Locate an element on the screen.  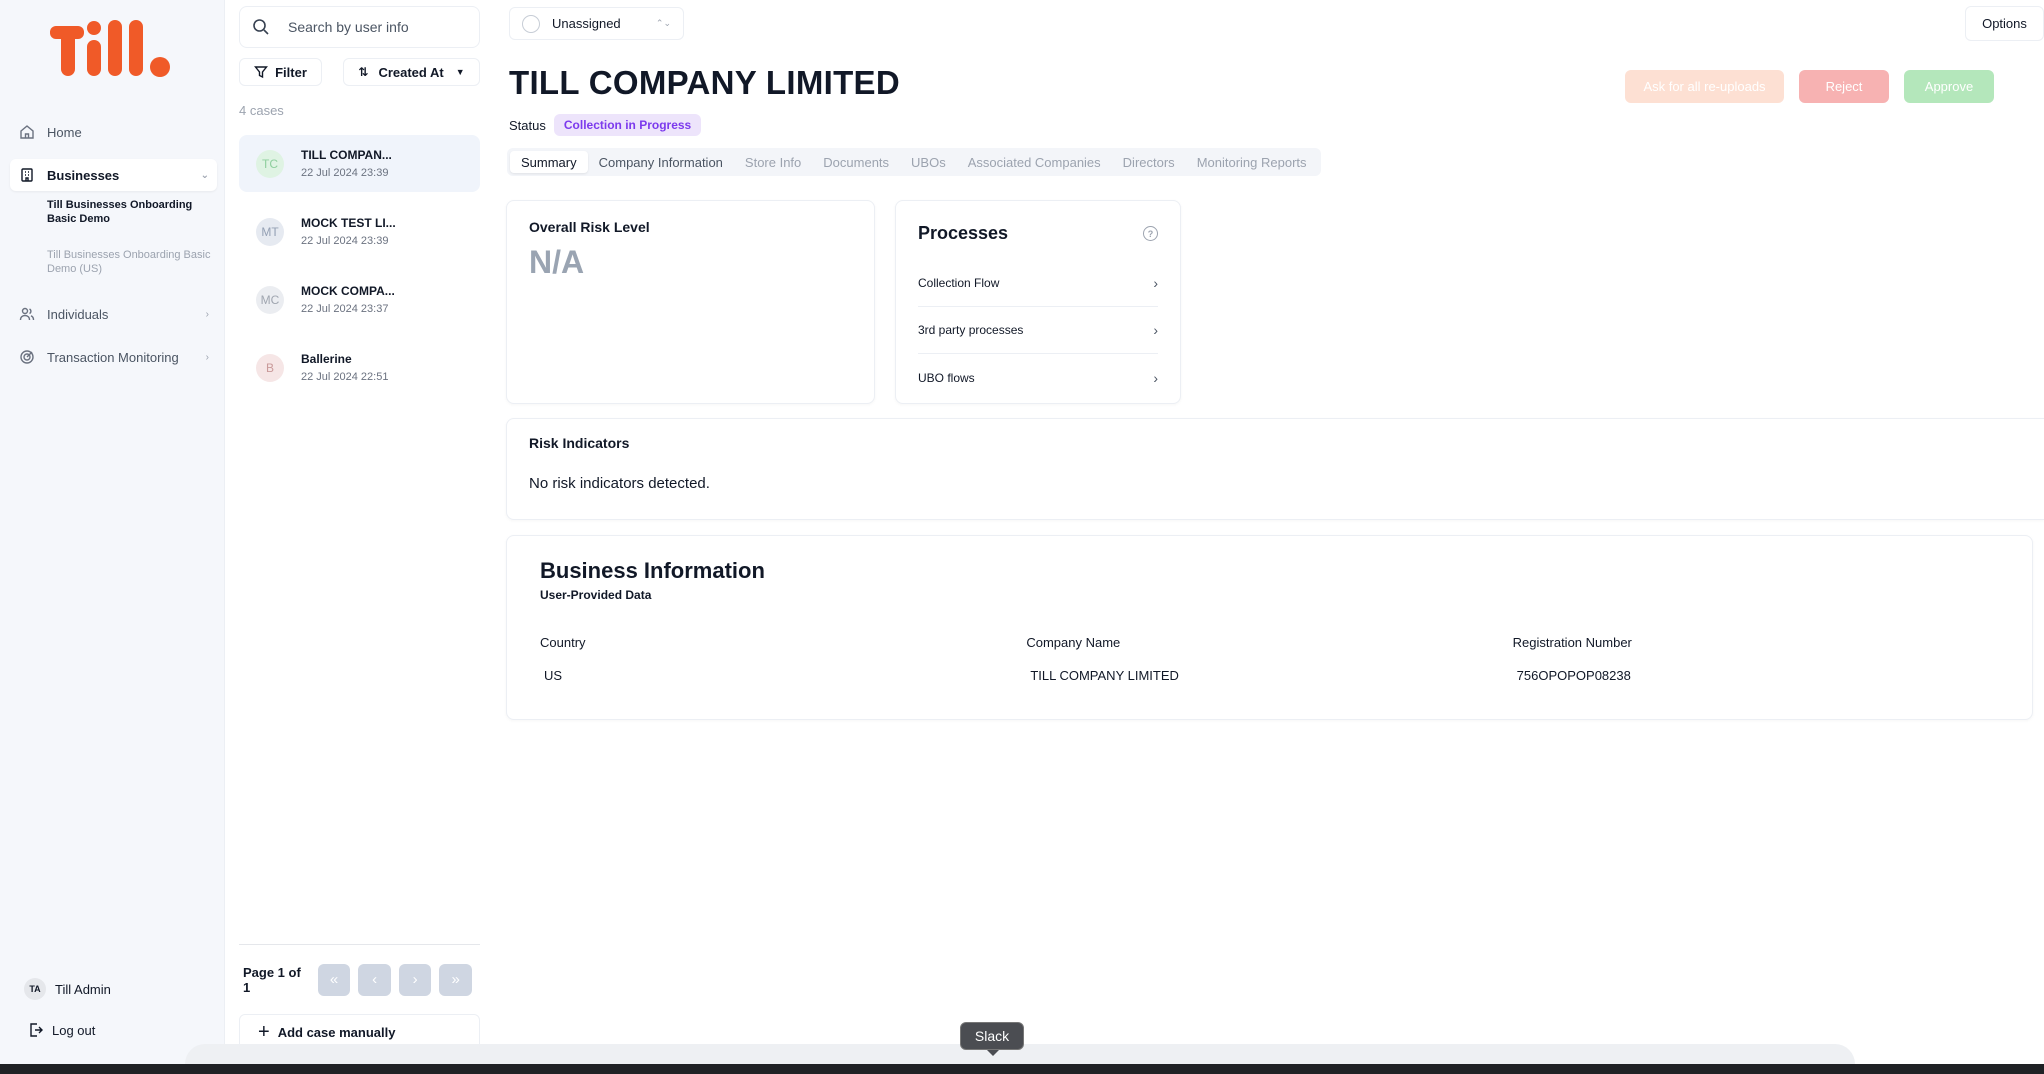
user-circle-icon is located at coordinates (531, 23).